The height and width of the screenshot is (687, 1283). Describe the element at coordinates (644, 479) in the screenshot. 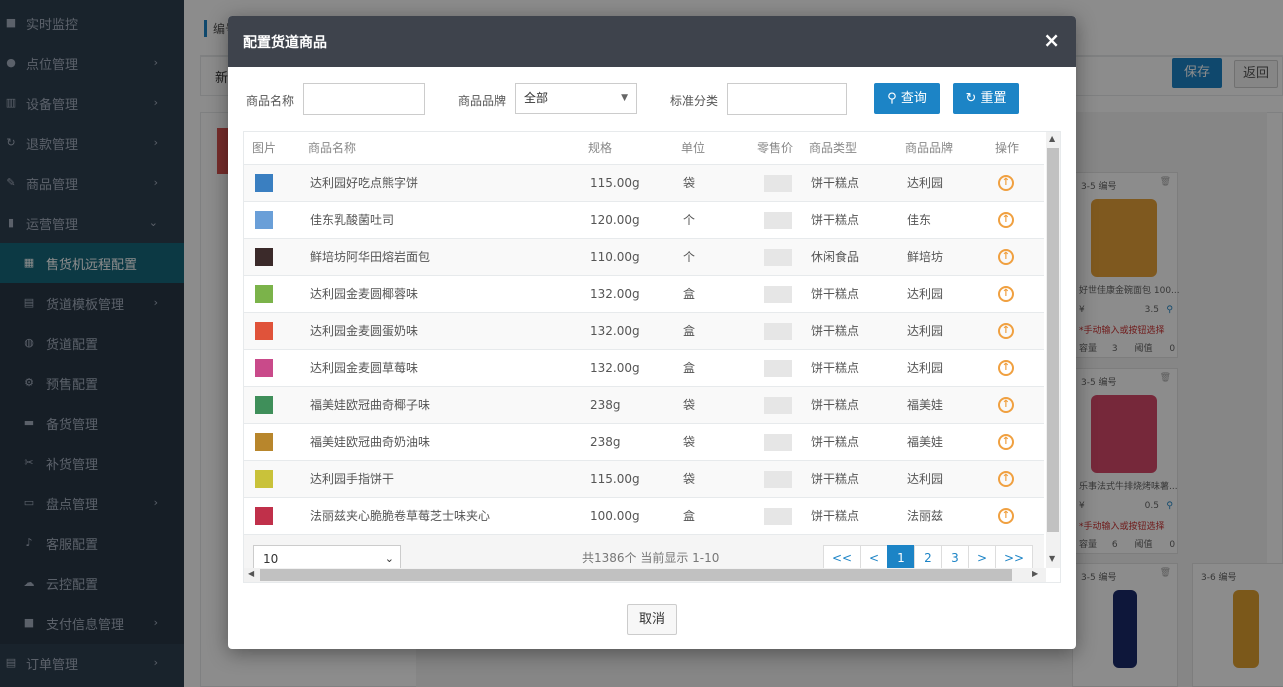

I see `table-row: 达利园手指饼干 115.00g 袋 饼干糕点 达利园 ↑` at that location.